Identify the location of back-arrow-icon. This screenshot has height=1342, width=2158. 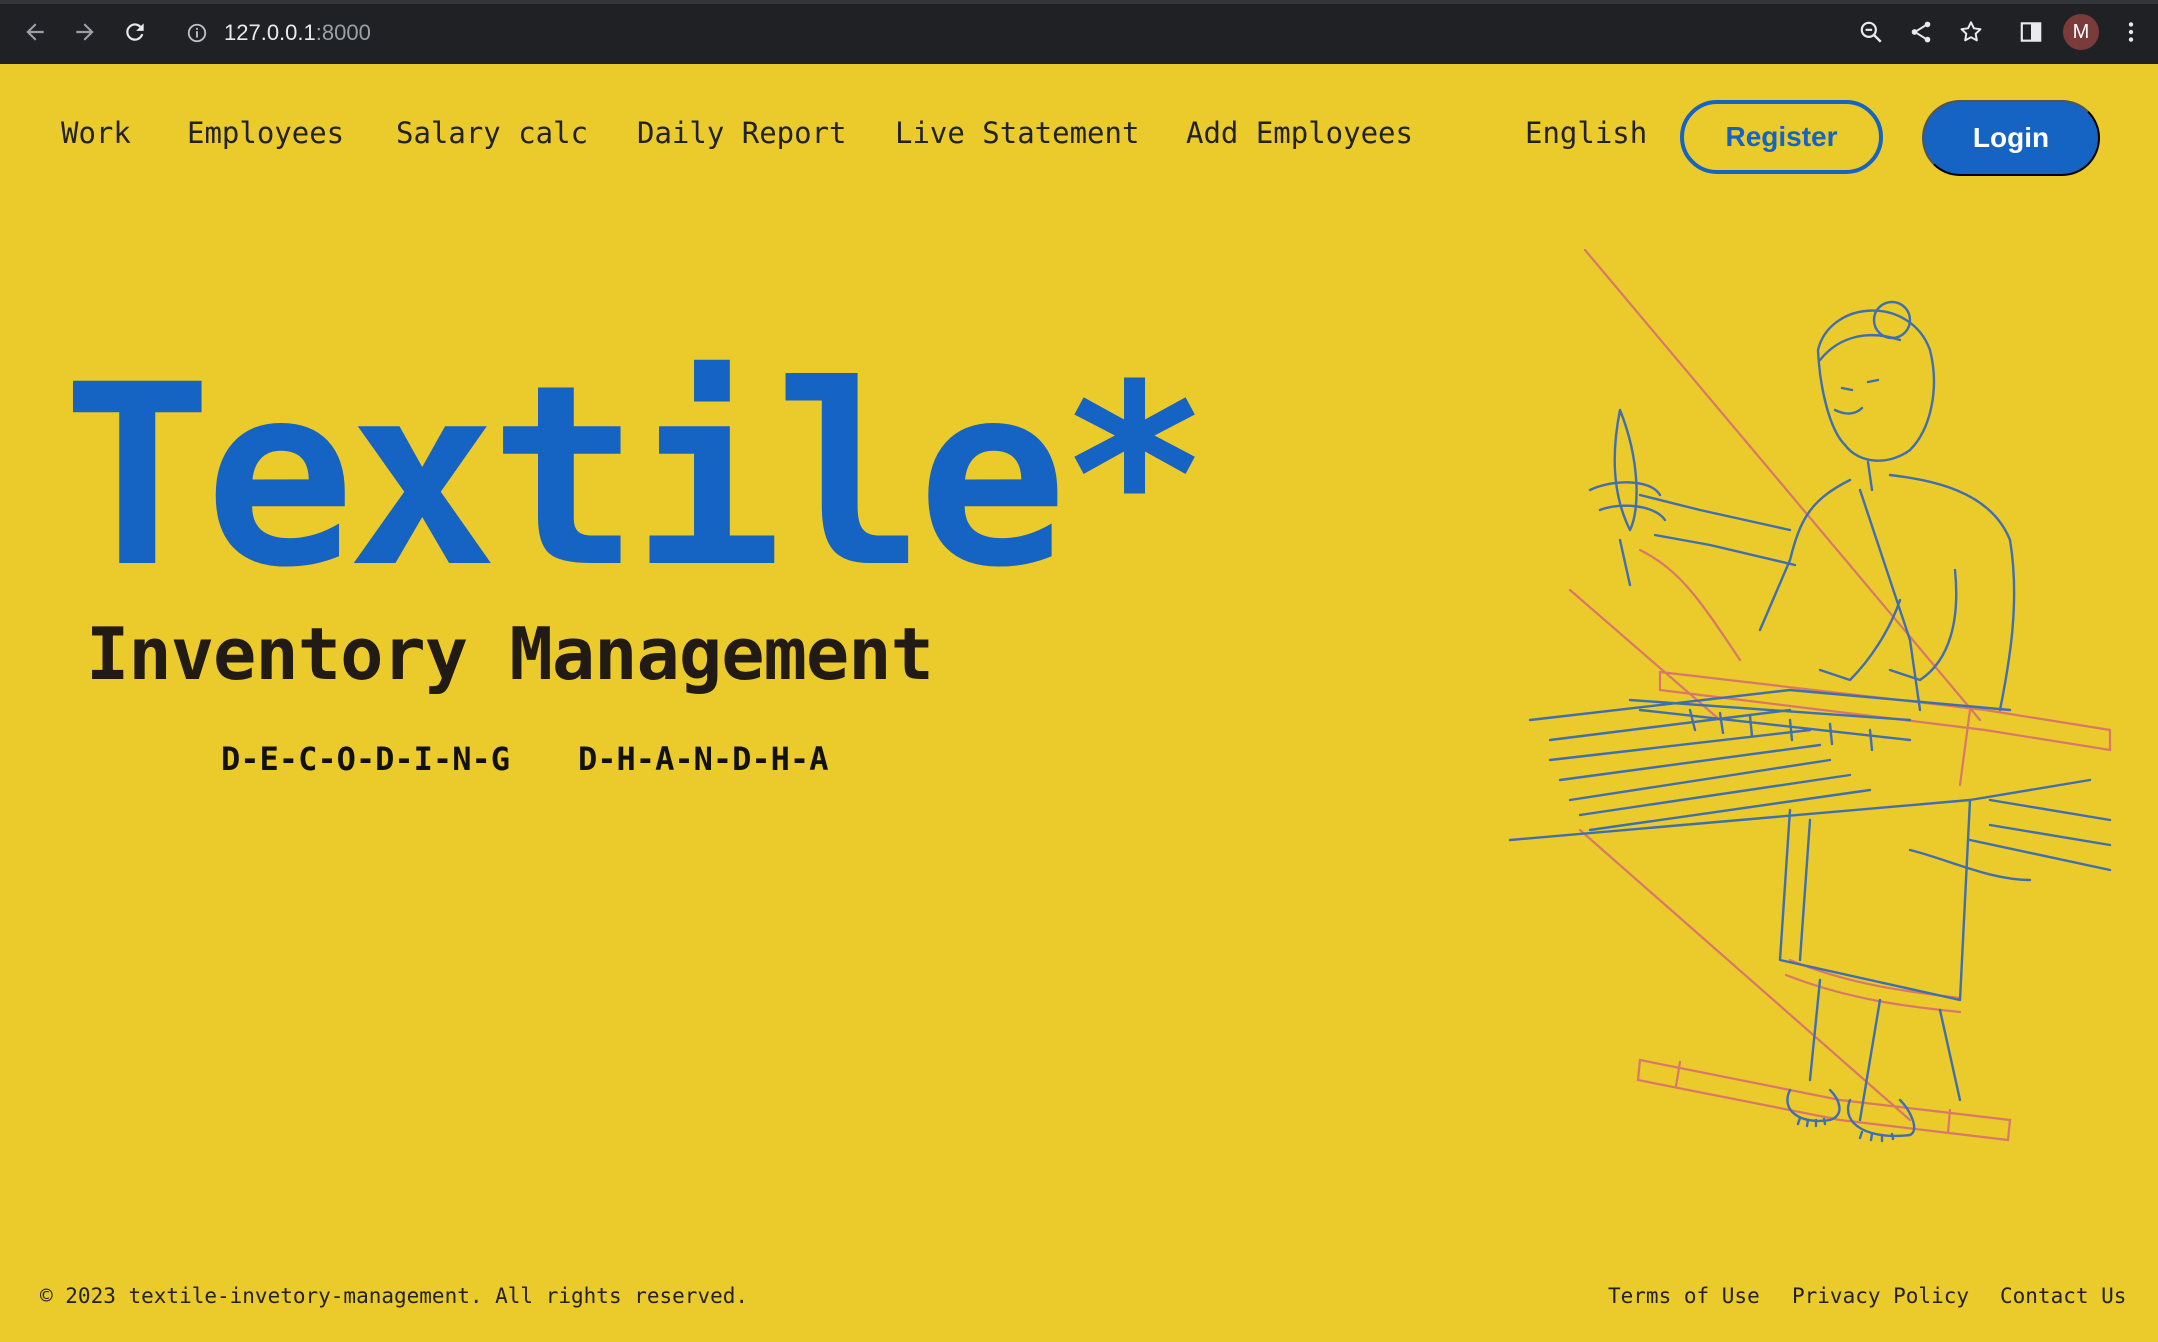
(35, 32).